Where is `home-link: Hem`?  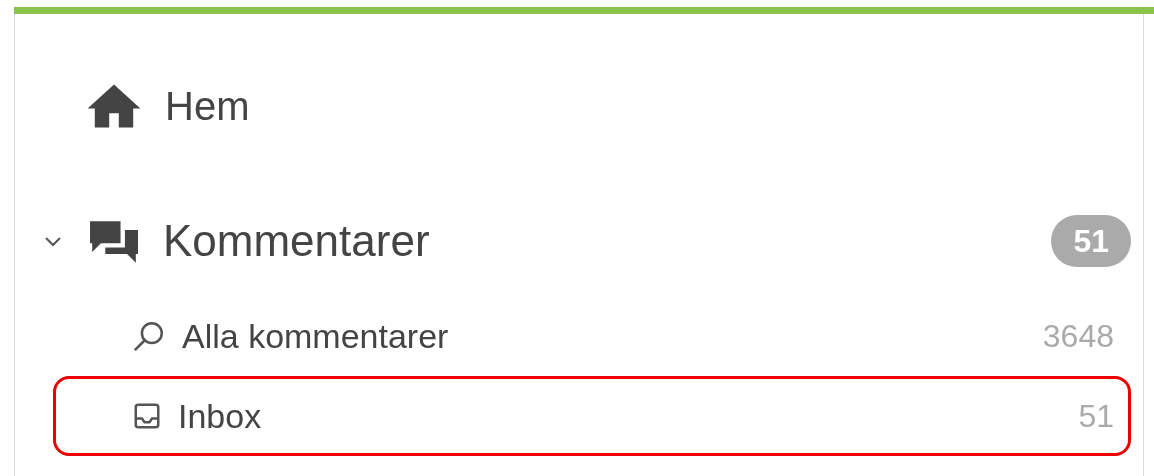 home-link: Hem is located at coordinates (614, 106).